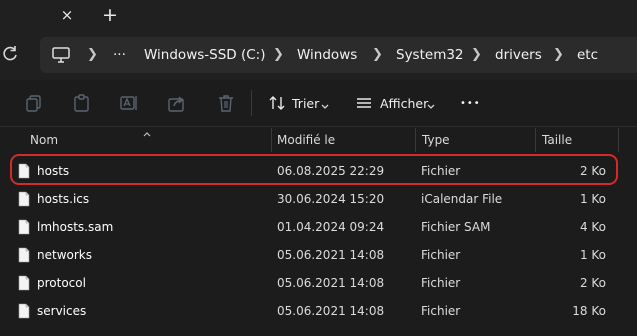 This screenshot has height=336, width=637. I want to click on file-type: Fichier SAM, so click(456, 227).